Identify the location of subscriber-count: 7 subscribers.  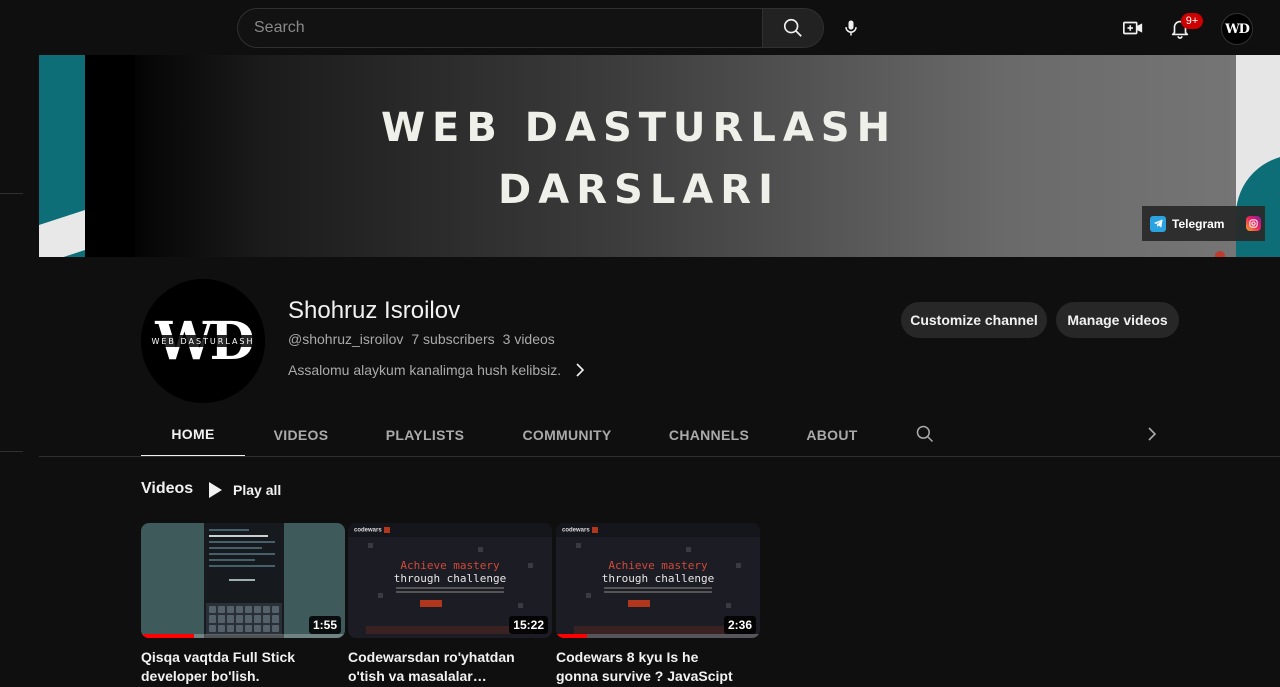
(453, 339).